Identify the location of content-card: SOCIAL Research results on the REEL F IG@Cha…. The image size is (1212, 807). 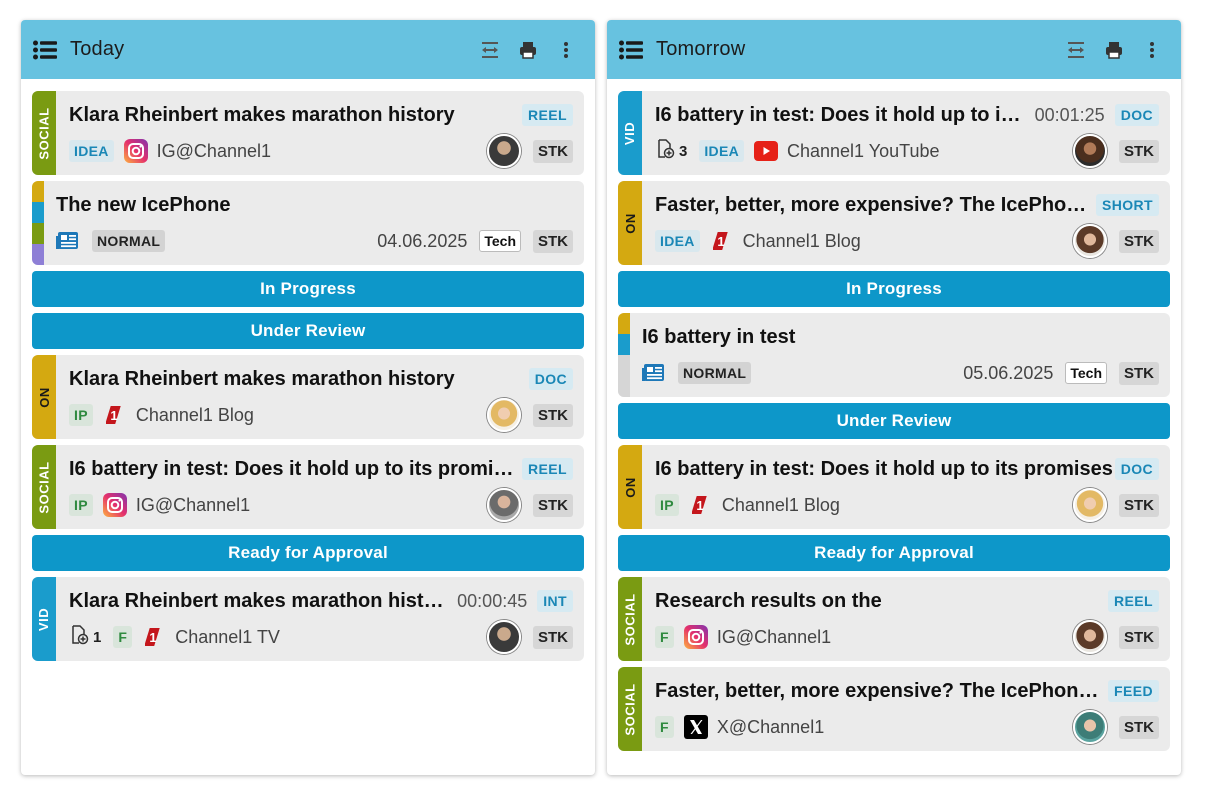
(894, 619).